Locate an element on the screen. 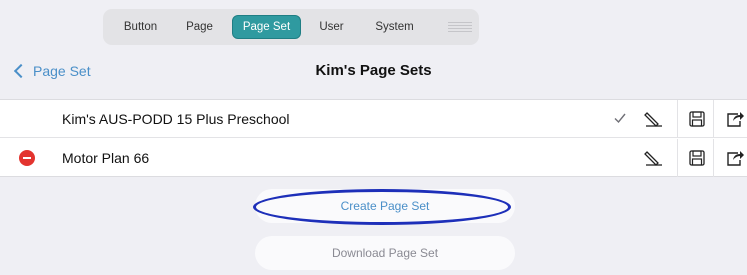 This screenshot has width=747, height=275. tab-user: User is located at coordinates (331, 27).